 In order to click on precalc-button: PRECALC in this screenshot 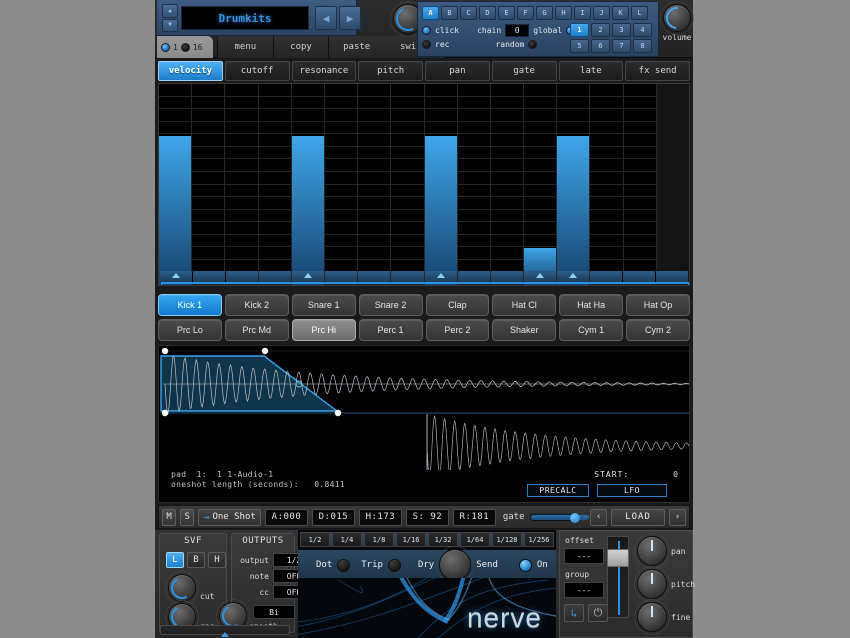, I will do `click(558, 490)`.